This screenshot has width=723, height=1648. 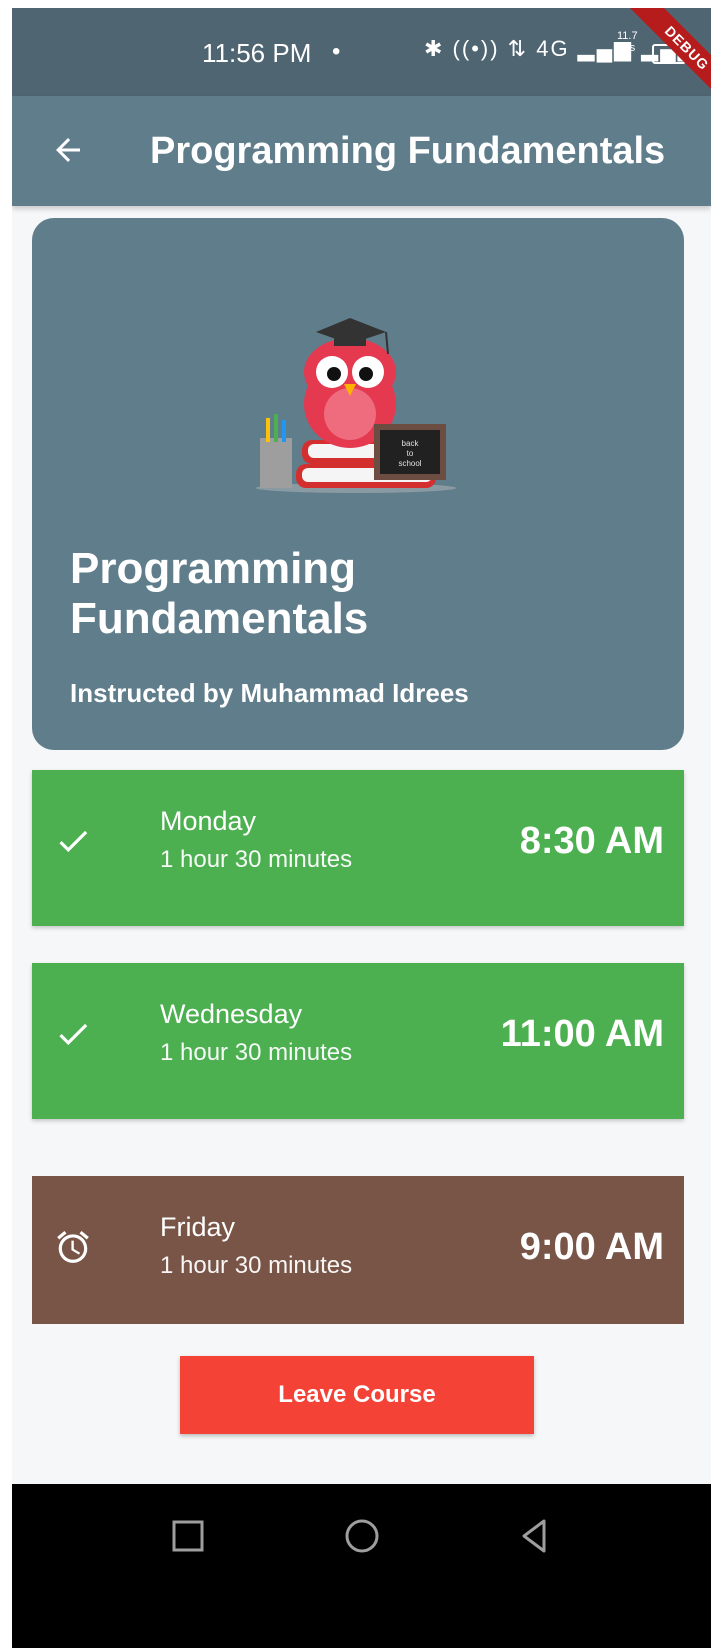 What do you see at coordinates (356, 405) in the screenshot?
I see `owl-back-to-school-illustration: back to school` at bounding box center [356, 405].